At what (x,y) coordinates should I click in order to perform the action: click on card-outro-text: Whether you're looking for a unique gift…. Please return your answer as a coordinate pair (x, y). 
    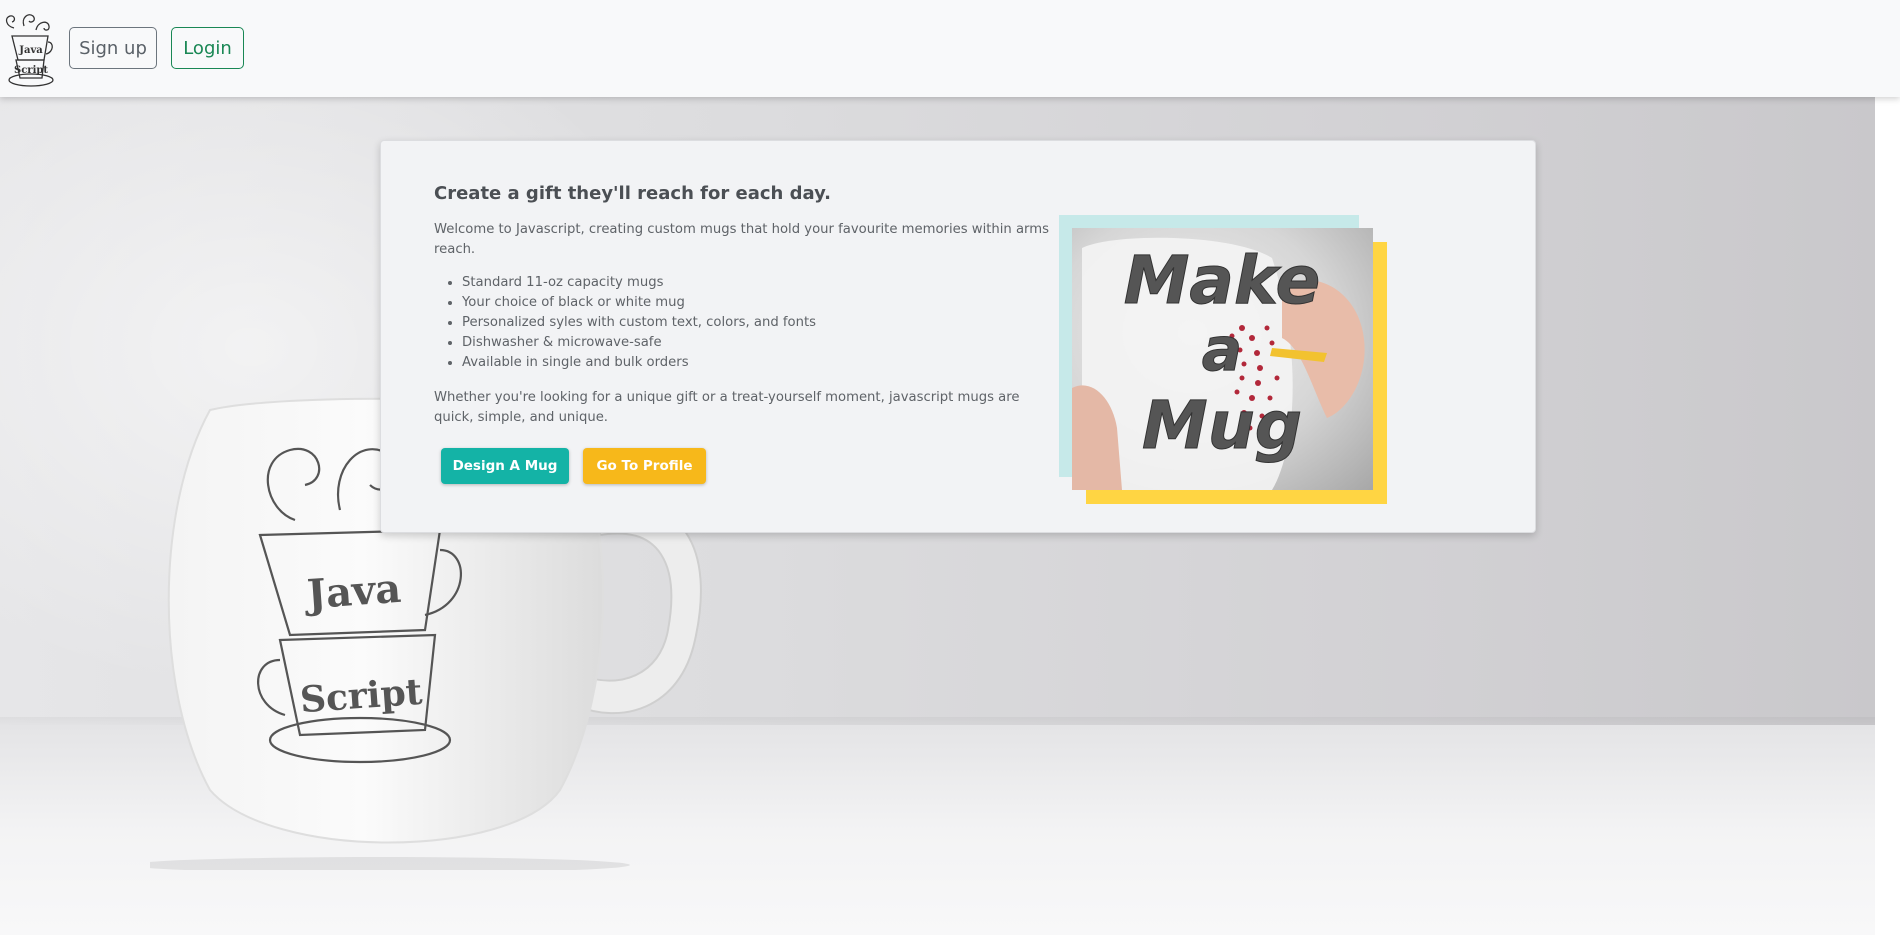
    Looking at the image, I should click on (727, 407).